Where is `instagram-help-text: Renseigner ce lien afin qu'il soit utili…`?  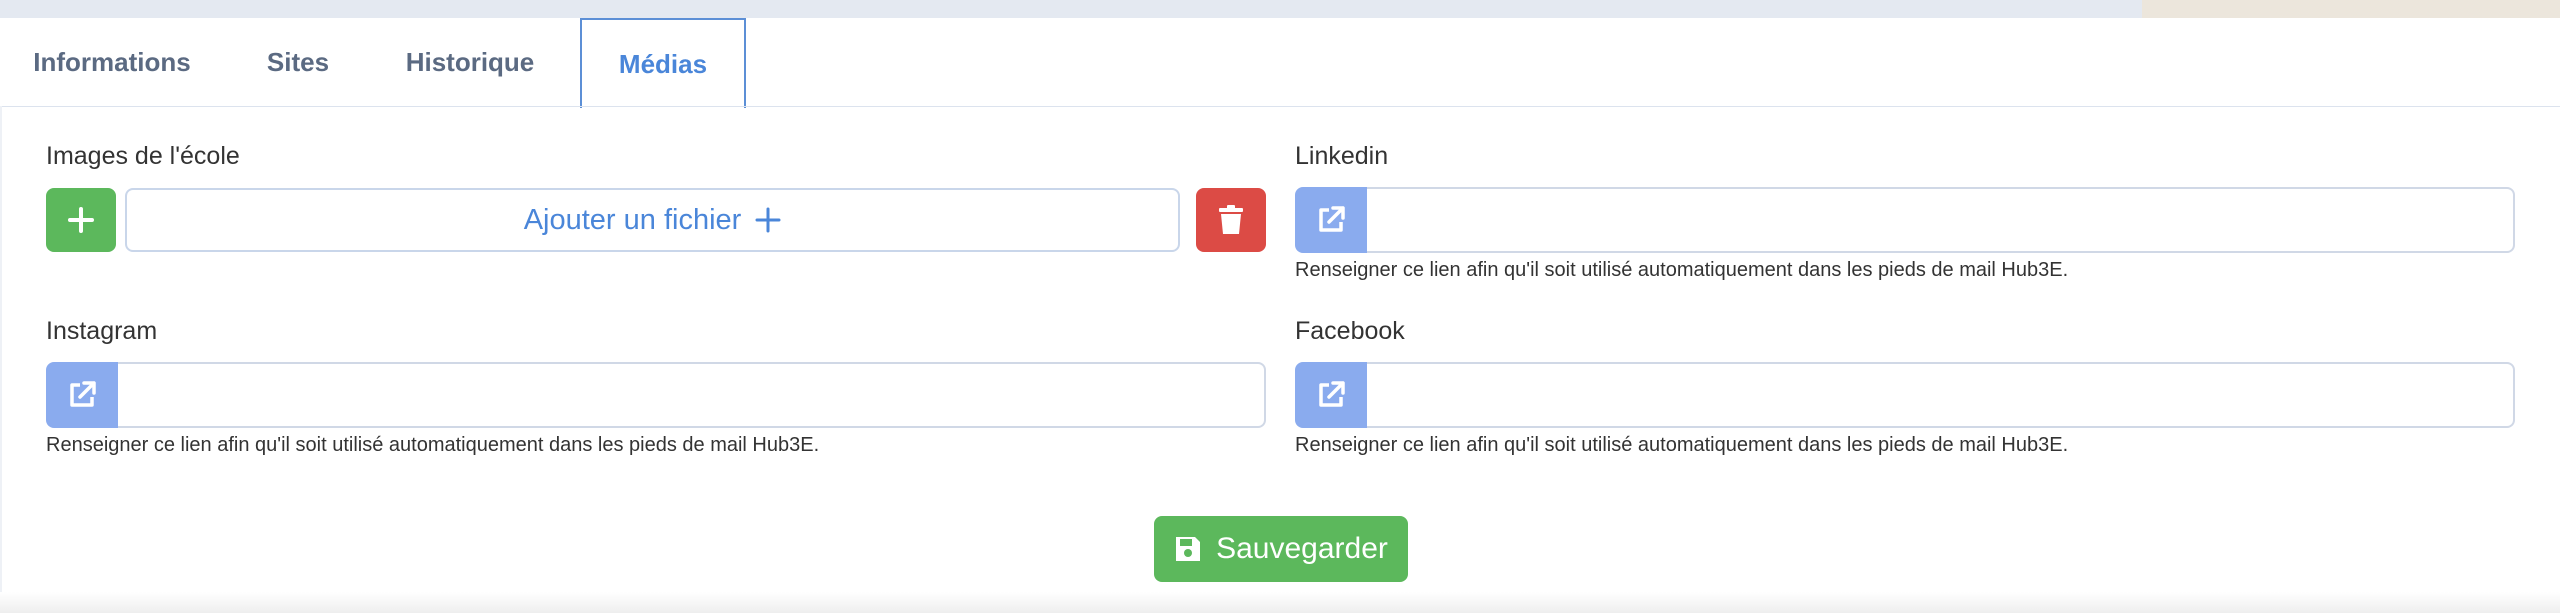 instagram-help-text: Renseigner ce lien afin qu'il soit utili… is located at coordinates (433, 445).